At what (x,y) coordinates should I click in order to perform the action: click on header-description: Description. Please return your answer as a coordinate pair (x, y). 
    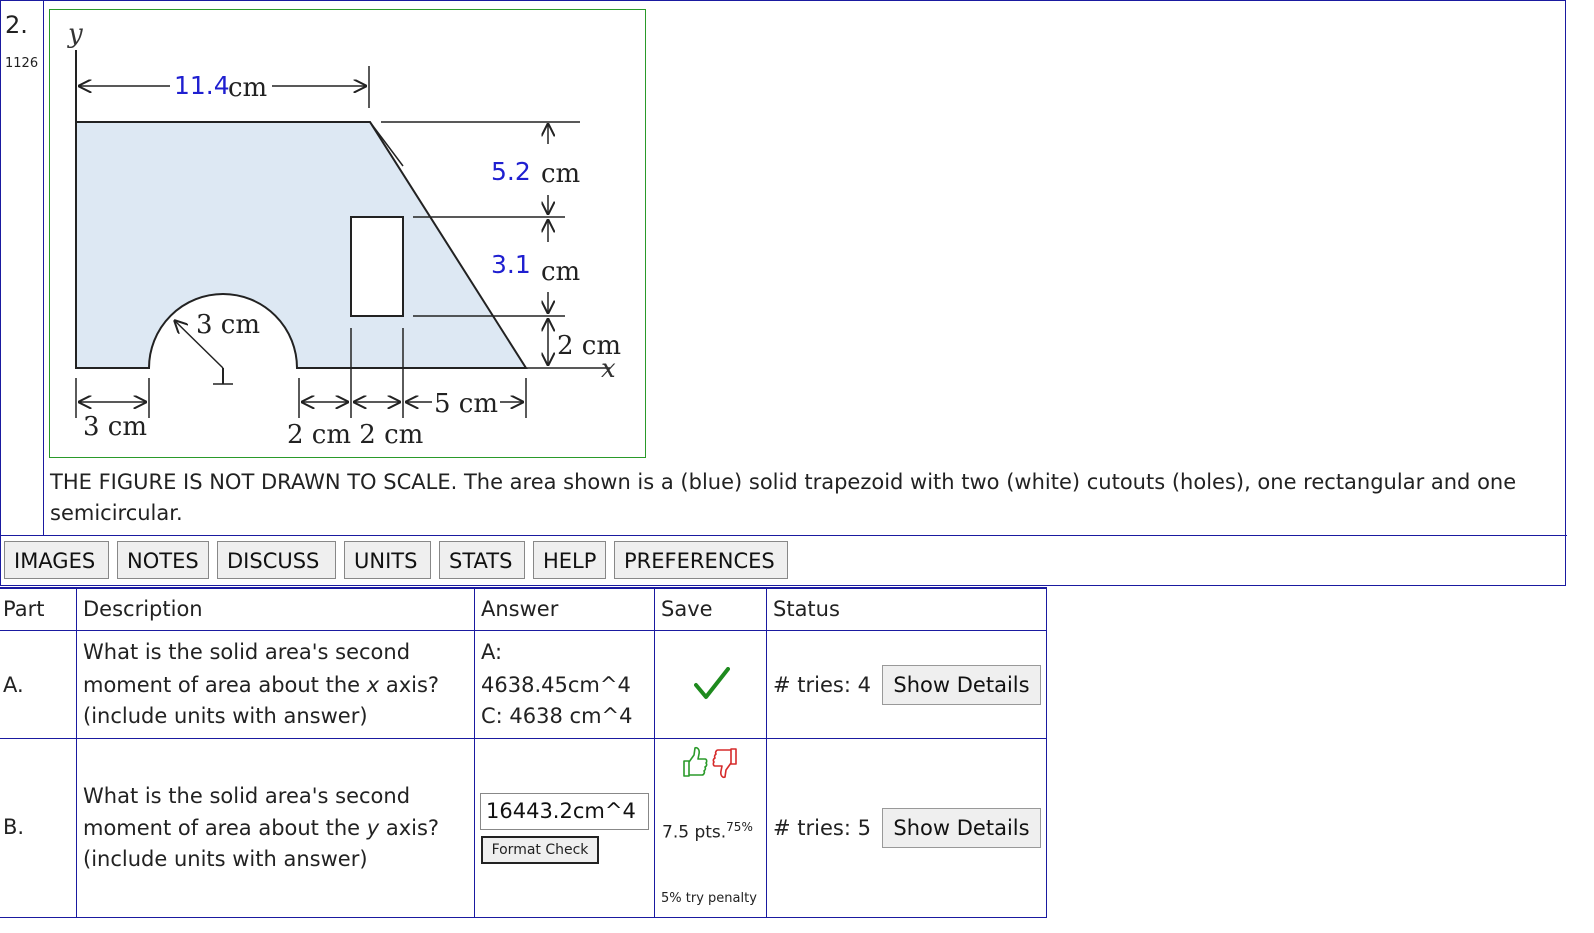
    Looking at the image, I should click on (143, 609).